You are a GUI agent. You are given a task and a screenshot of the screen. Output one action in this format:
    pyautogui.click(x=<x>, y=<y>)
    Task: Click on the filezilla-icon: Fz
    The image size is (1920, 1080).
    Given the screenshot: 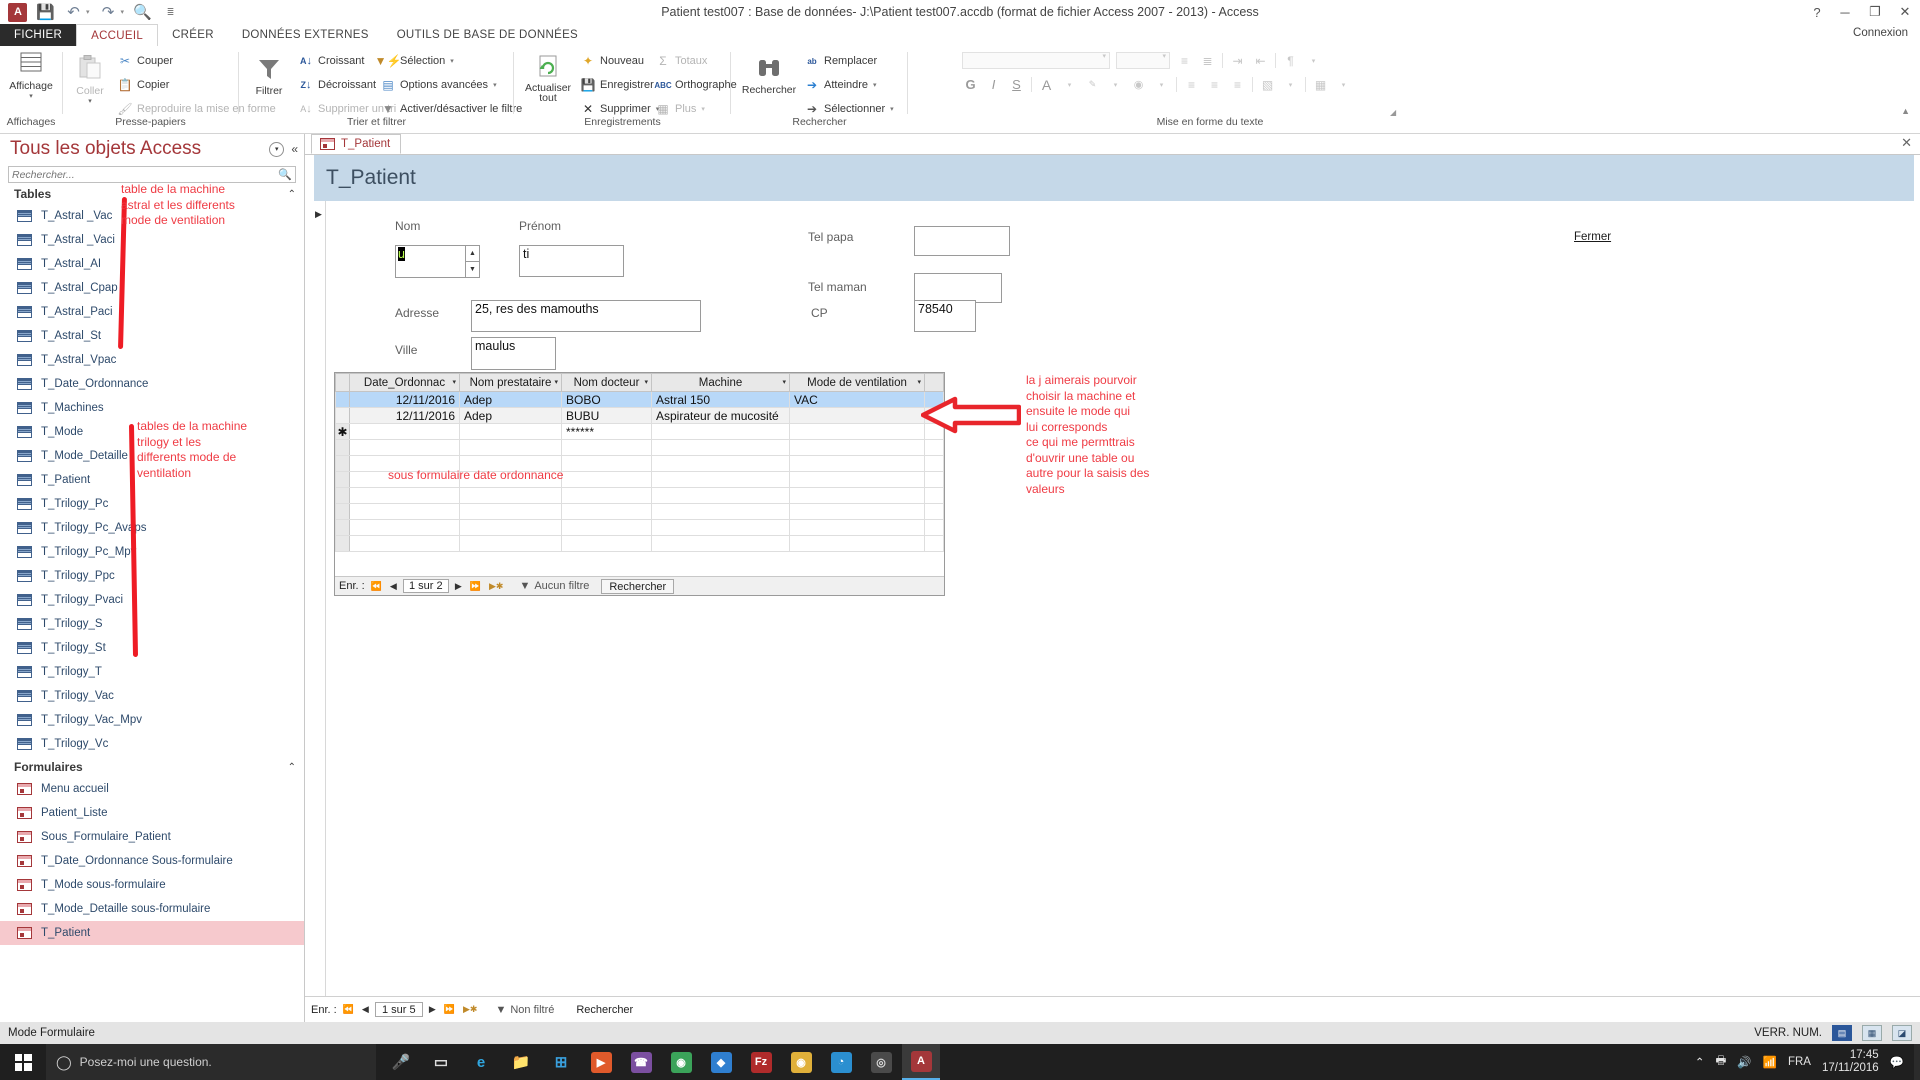 What is the action you would take?
    pyautogui.click(x=761, y=1062)
    